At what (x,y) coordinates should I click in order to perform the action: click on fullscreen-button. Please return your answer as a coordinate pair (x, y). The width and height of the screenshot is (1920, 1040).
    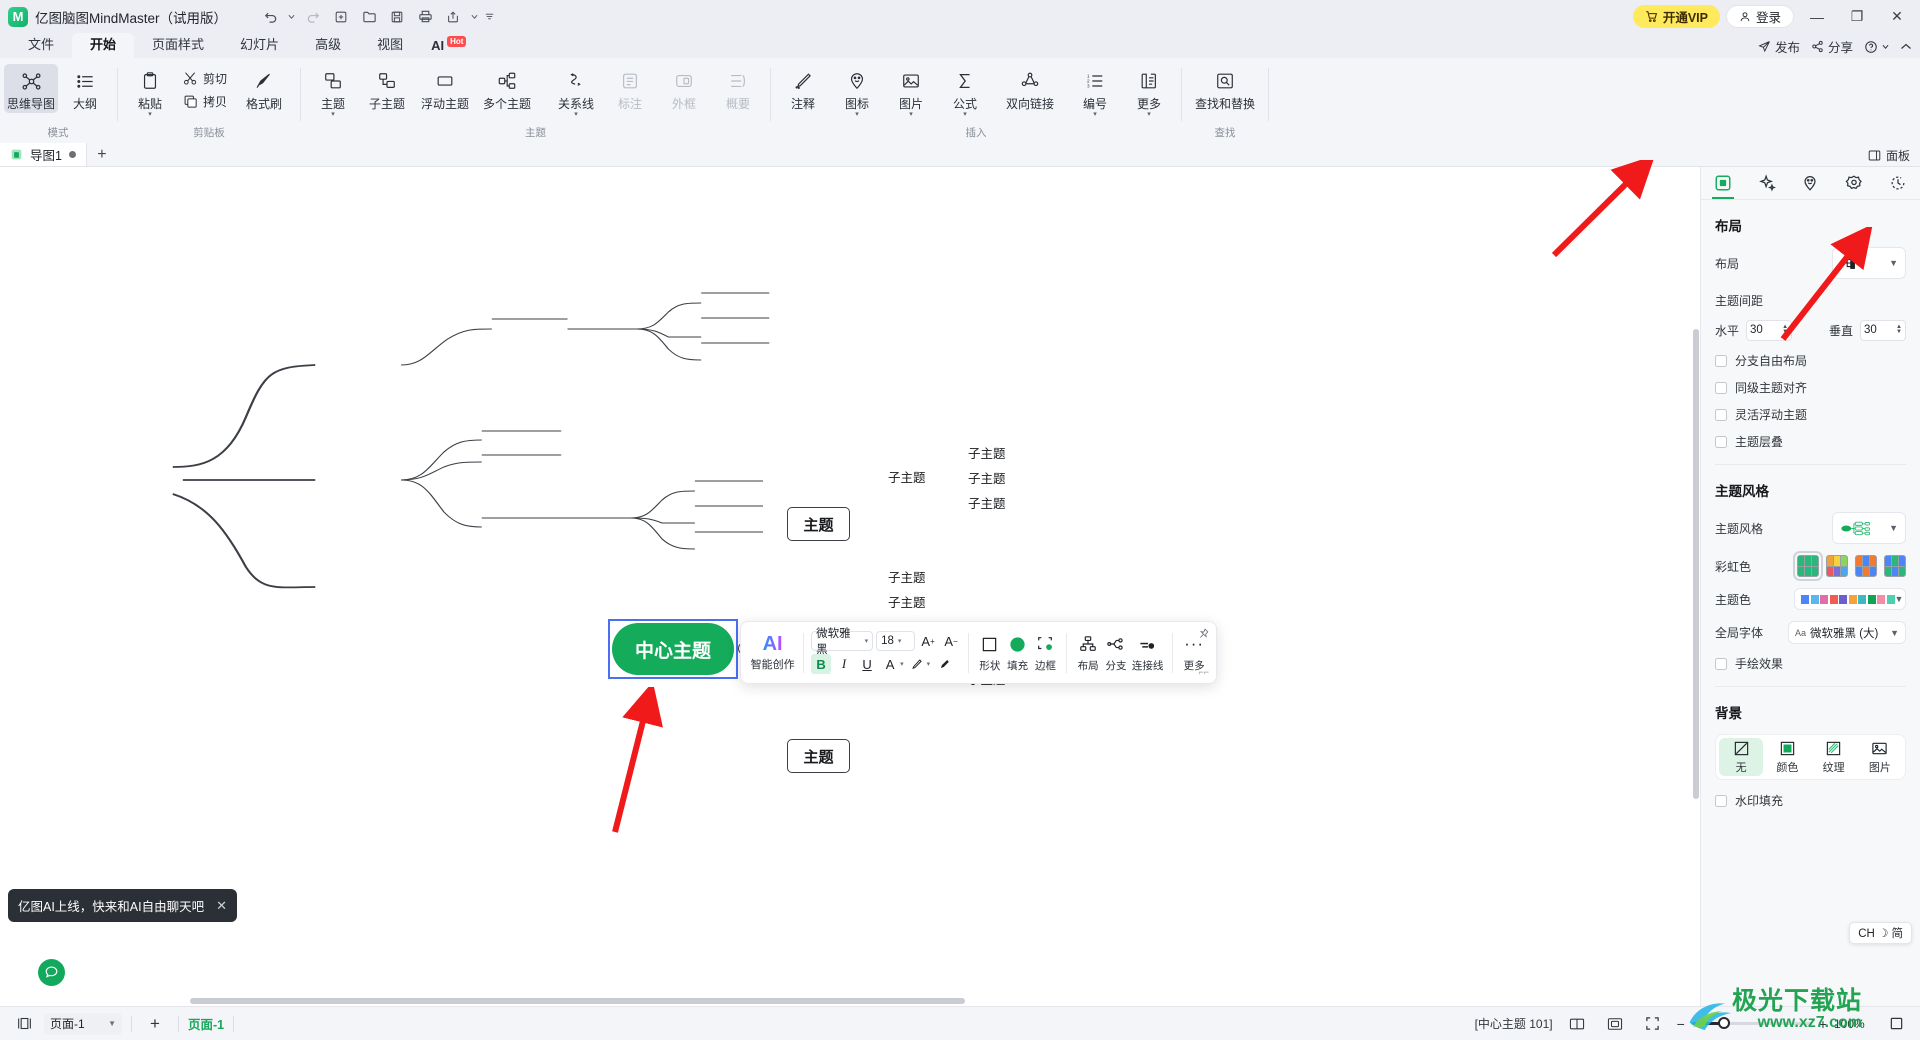
    Looking at the image, I should click on (1653, 1024).